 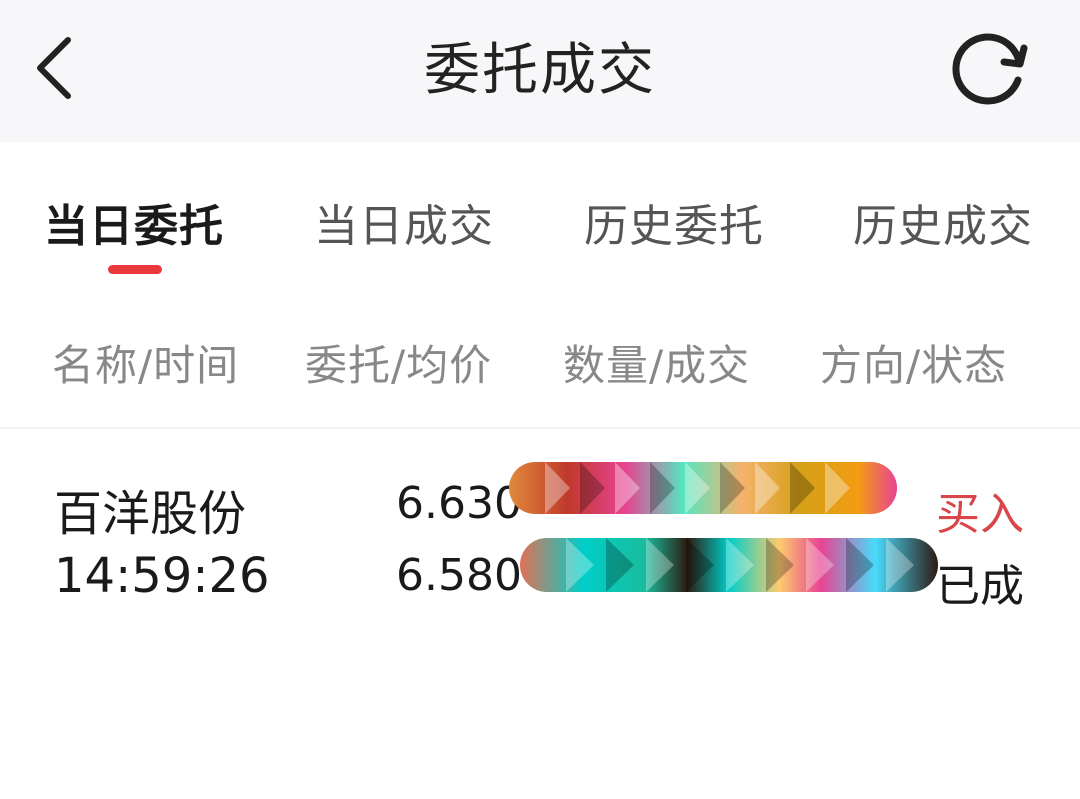 I want to click on active-tab-indicator, so click(x=135, y=269).